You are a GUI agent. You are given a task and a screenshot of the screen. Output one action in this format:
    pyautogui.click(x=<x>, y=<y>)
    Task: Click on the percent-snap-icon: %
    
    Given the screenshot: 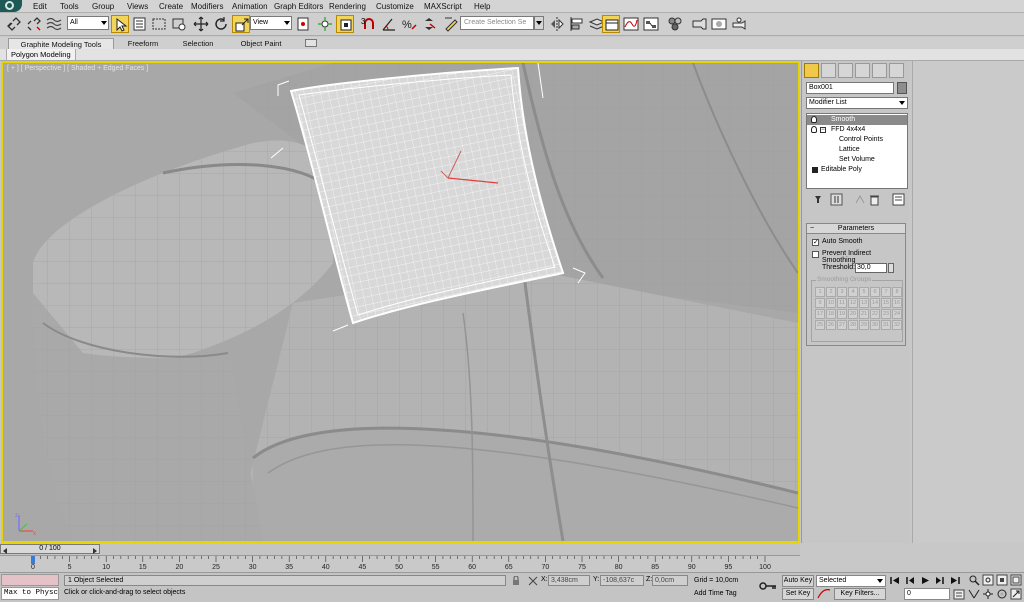 What is the action you would take?
    pyautogui.click(x=409, y=24)
    